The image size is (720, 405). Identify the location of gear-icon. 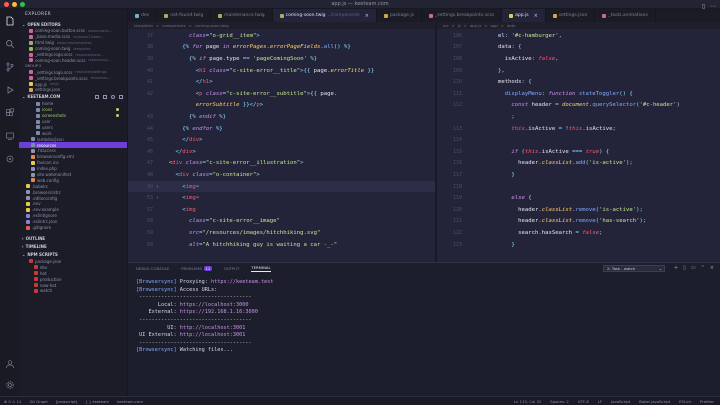
(9, 384).